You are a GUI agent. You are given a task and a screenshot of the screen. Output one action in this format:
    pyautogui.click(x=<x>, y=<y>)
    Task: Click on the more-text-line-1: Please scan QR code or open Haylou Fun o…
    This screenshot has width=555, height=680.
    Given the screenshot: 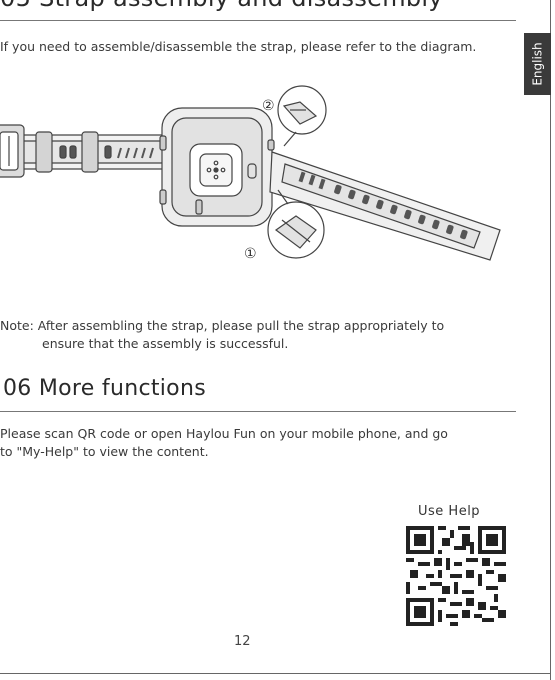 What is the action you would take?
    pyautogui.click(x=224, y=433)
    